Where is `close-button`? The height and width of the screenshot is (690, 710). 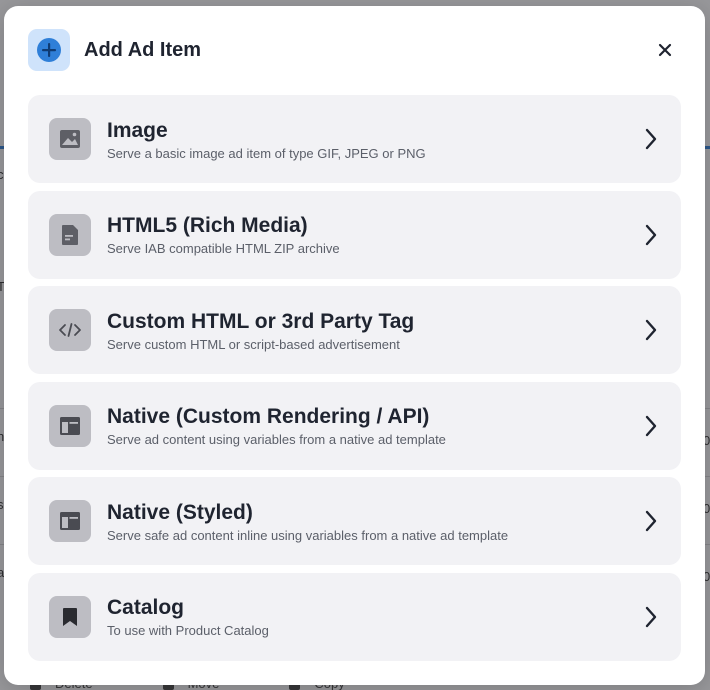 close-button is located at coordinates (665, 50).